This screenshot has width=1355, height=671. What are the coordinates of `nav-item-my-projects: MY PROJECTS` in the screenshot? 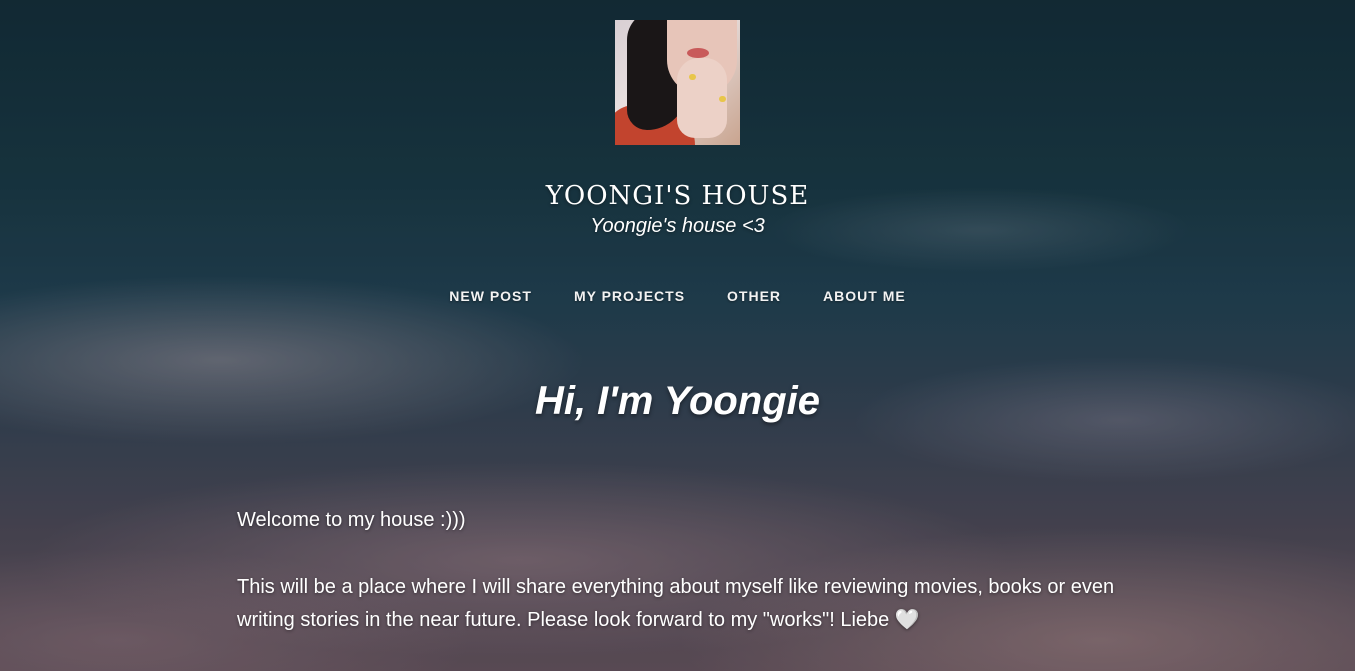 It's located at (629, 296).